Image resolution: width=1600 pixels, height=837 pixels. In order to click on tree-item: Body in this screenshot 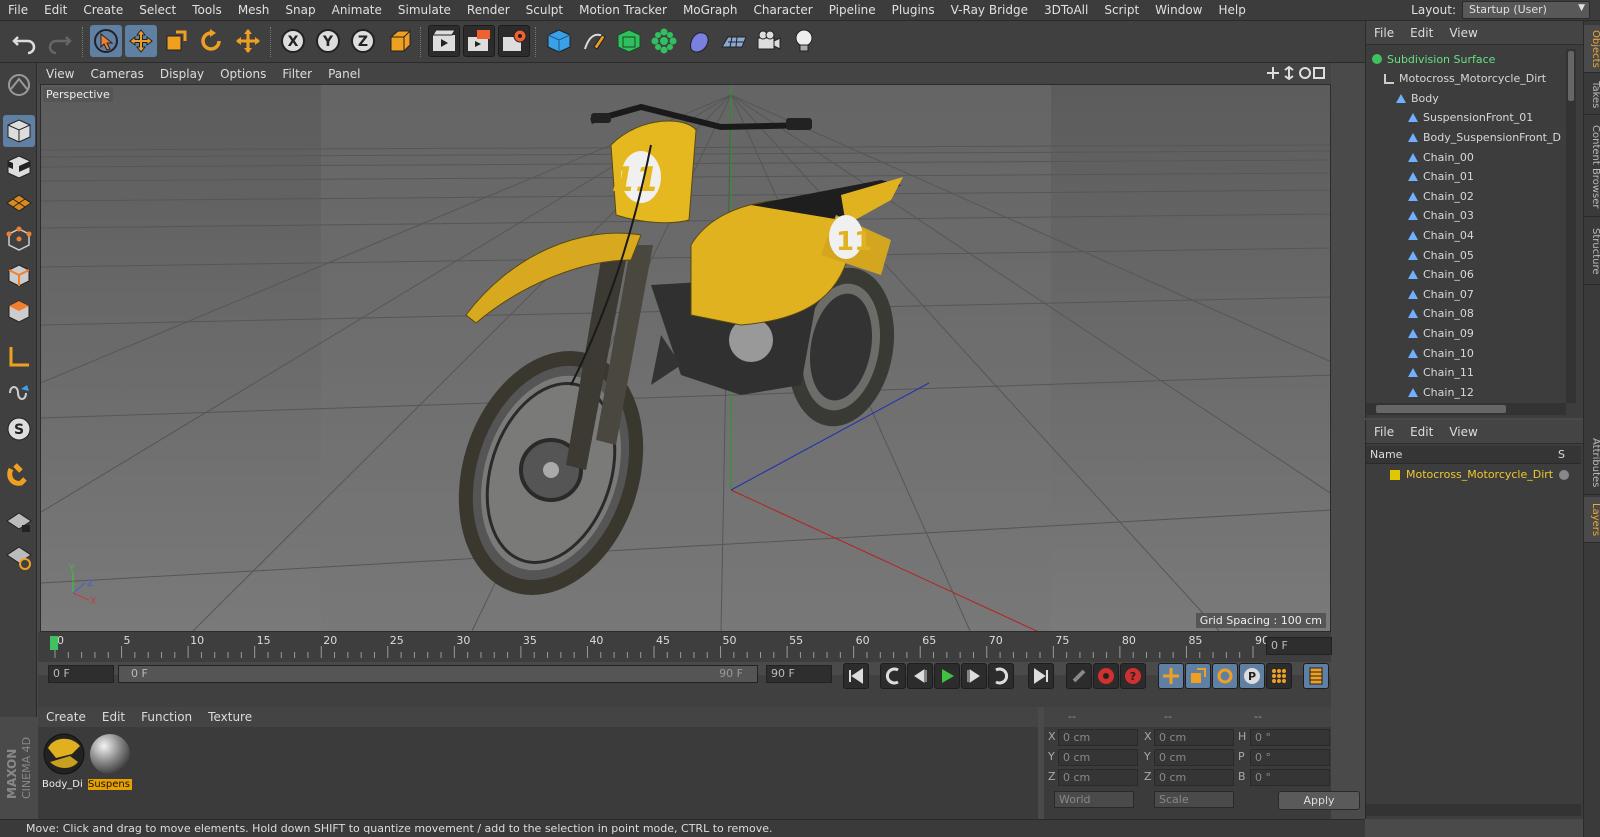, I will do `click(1466, 98)`.